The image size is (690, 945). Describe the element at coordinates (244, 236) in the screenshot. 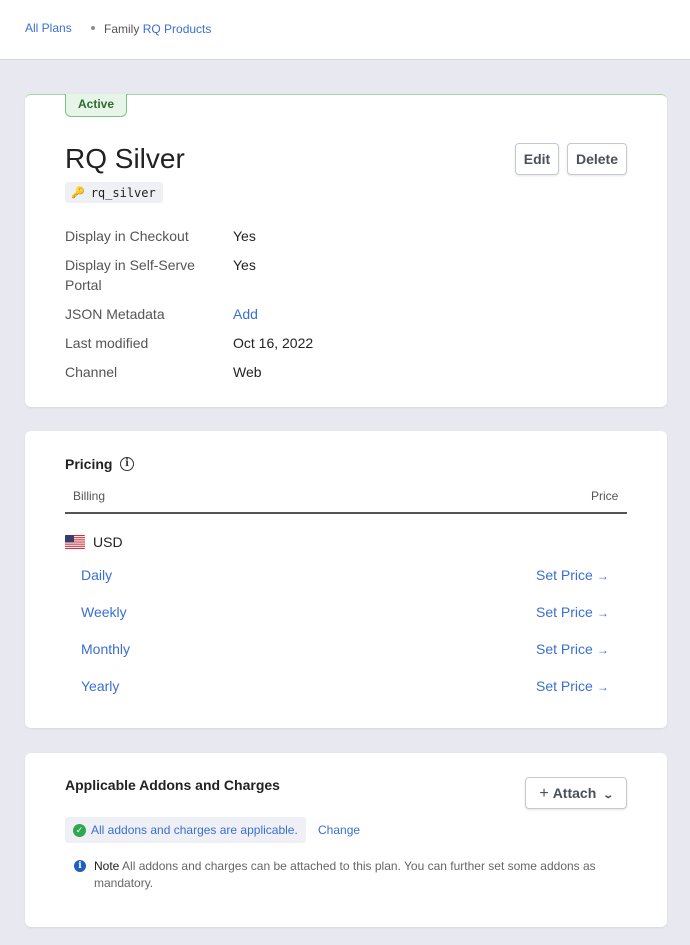

I see `detail-value-checkout: Yes` at that location.